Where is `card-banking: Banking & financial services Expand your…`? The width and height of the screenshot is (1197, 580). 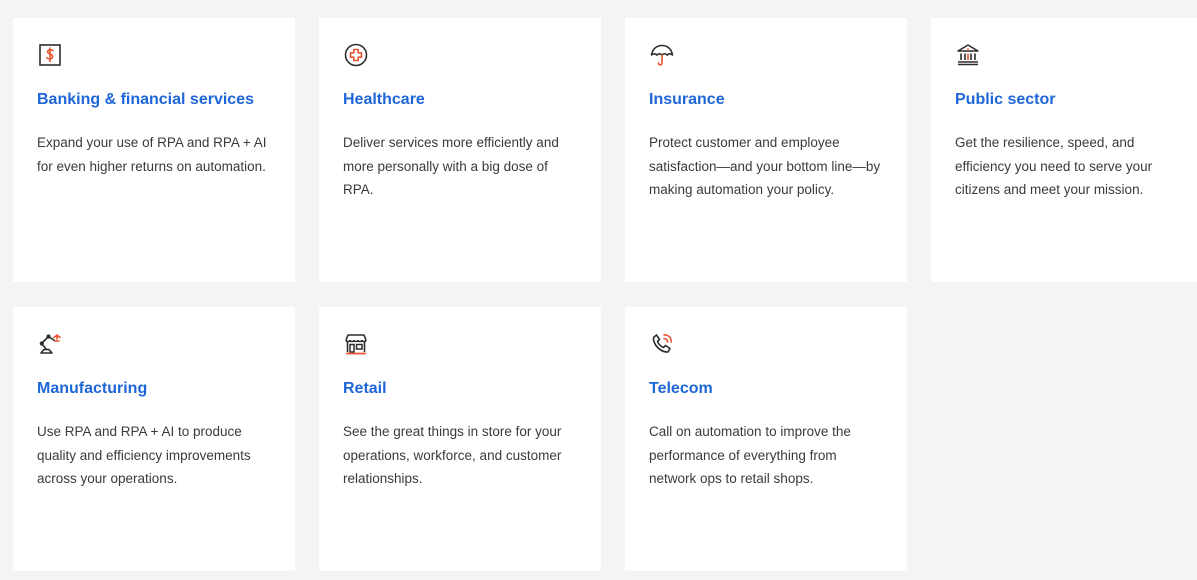 card-banking: Banking & financial services Expand your… is located at coordinates (154, 150).